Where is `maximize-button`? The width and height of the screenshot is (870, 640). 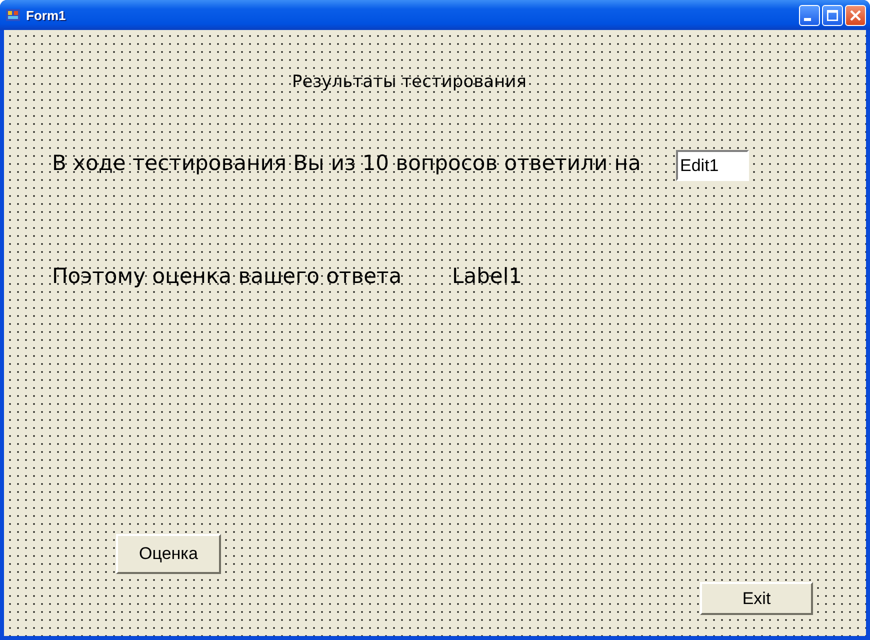
maximize-button is located at coordinates (832, 15).